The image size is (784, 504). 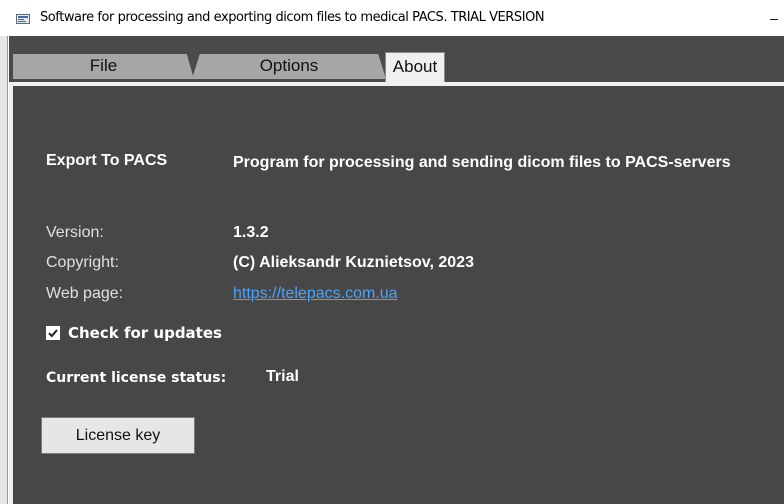 I want to click on copyright-value: (C) Alieksandr Kuznietsov, 2023, so click(x=353, y=262).